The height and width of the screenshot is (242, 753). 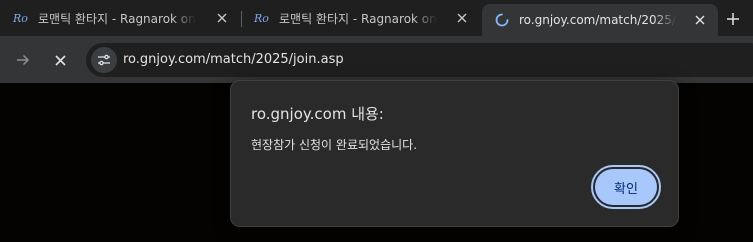 I want to click on ok-button: 확인, so click(x=626, y=187).